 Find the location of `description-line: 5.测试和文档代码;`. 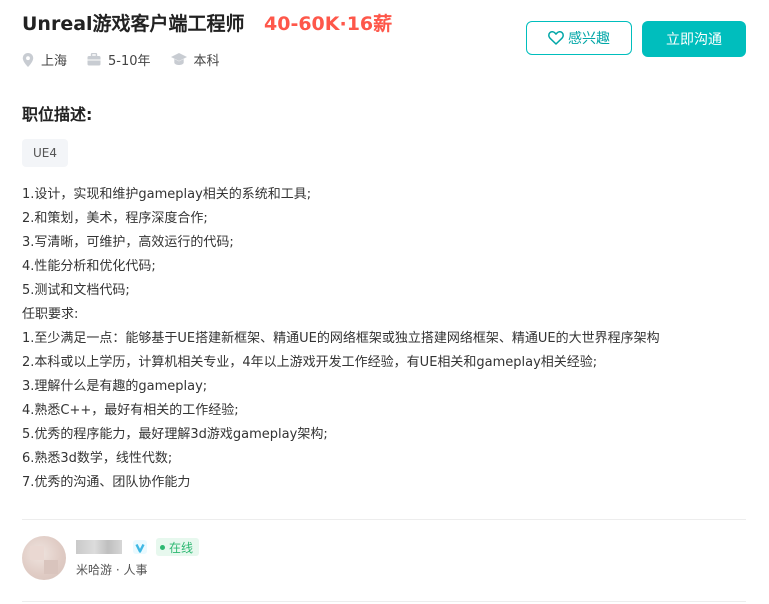

description-line: 5.测试和文档代码; is located at coordinates (76, 290).